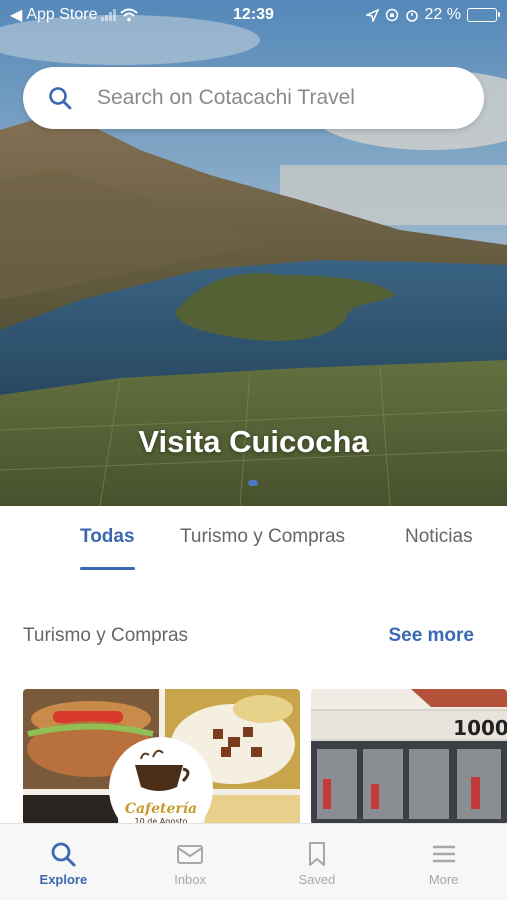 The height and width of the screenshot is (900, 507). Describe the element at coordinates (16, 15) in the screenshot. I see `back-arrow-icon: ◀` at that location.